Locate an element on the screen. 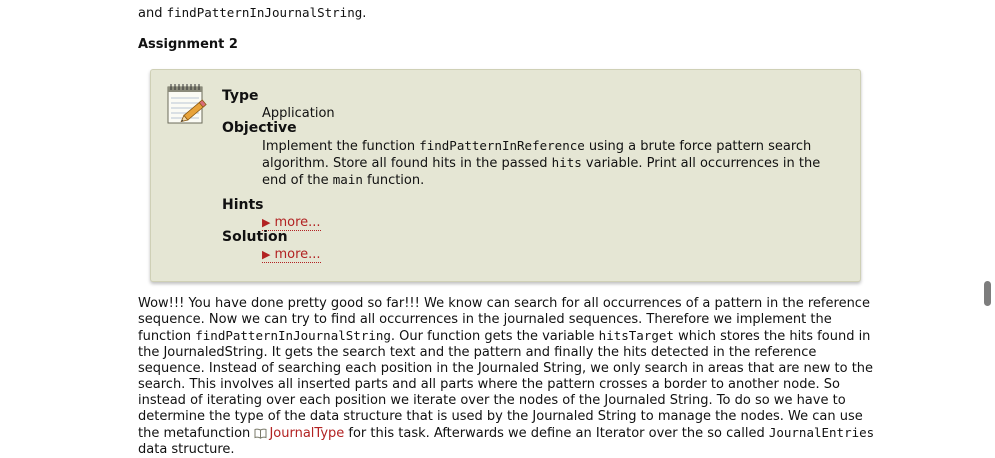 The image size is (995, 458). vertical-scrollbar is located at coordinates (988, 224).